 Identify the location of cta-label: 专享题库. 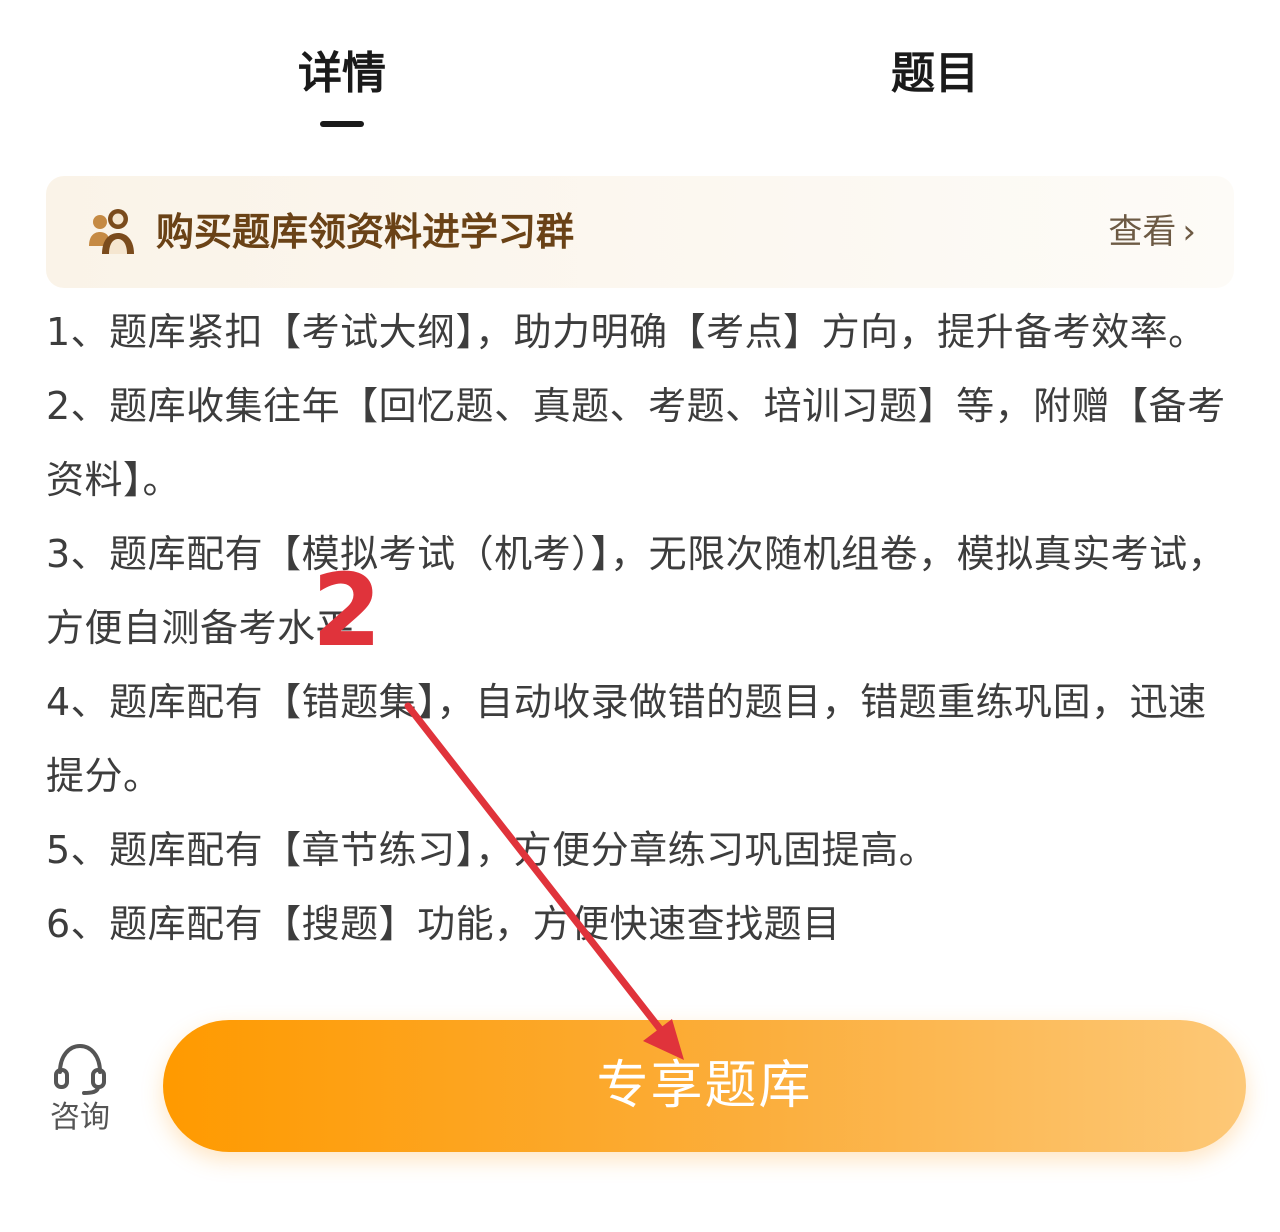
(704, 1086).